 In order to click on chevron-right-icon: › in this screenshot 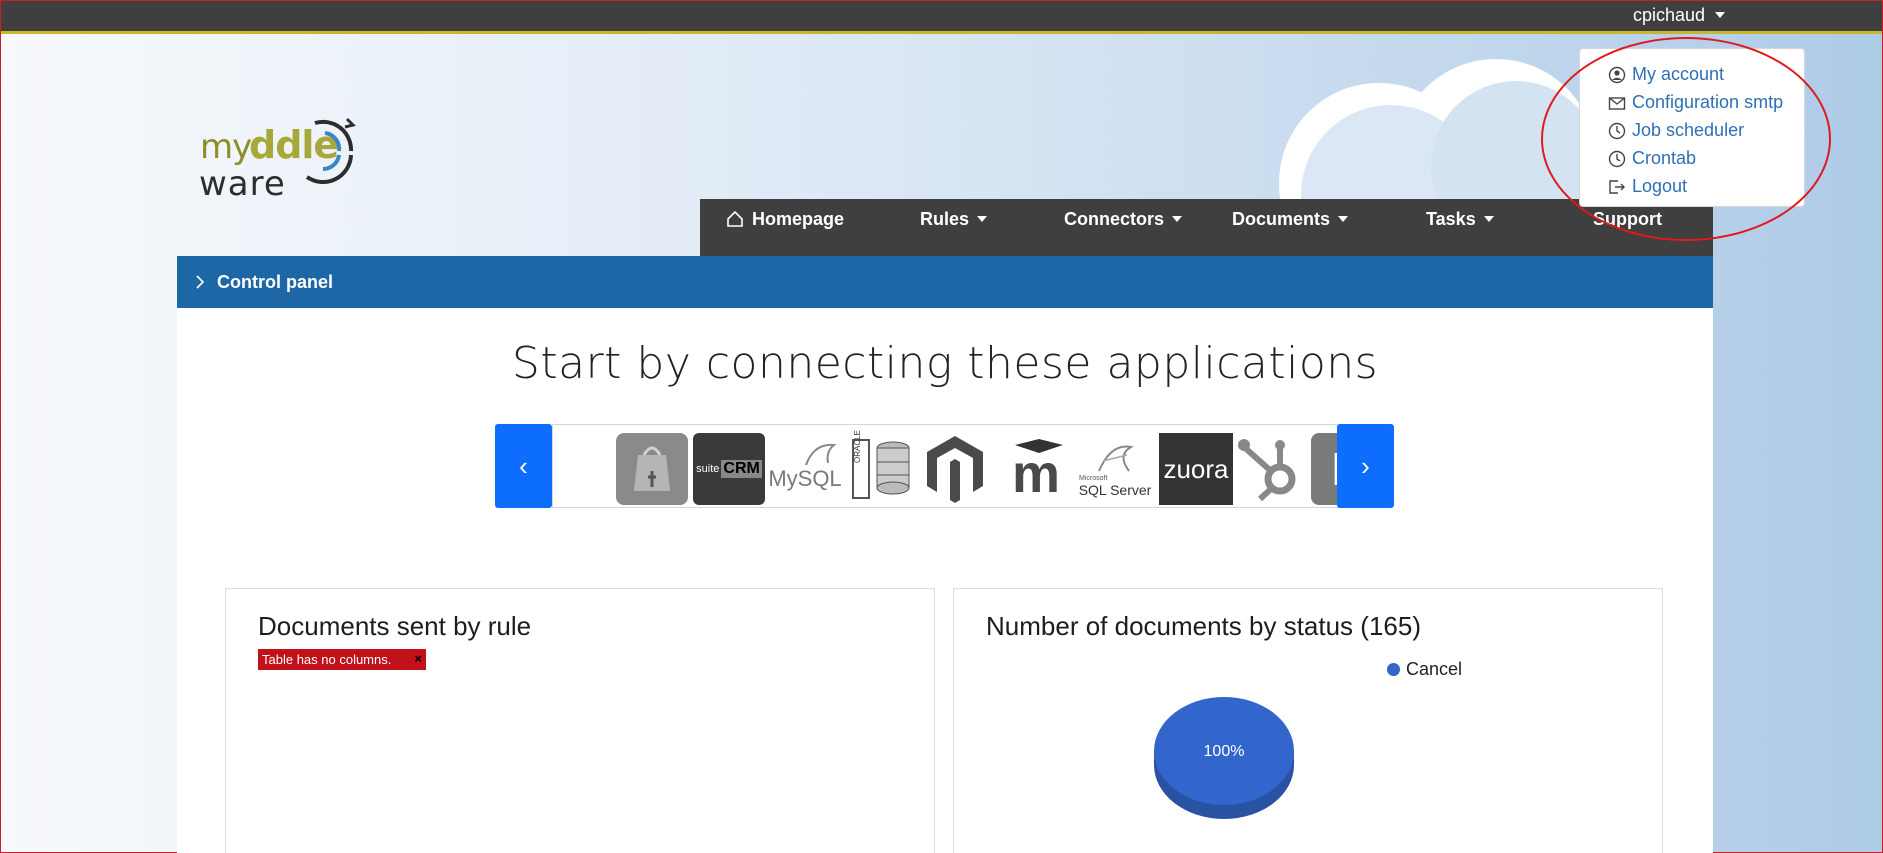, I will do `click(1365, 465)`.